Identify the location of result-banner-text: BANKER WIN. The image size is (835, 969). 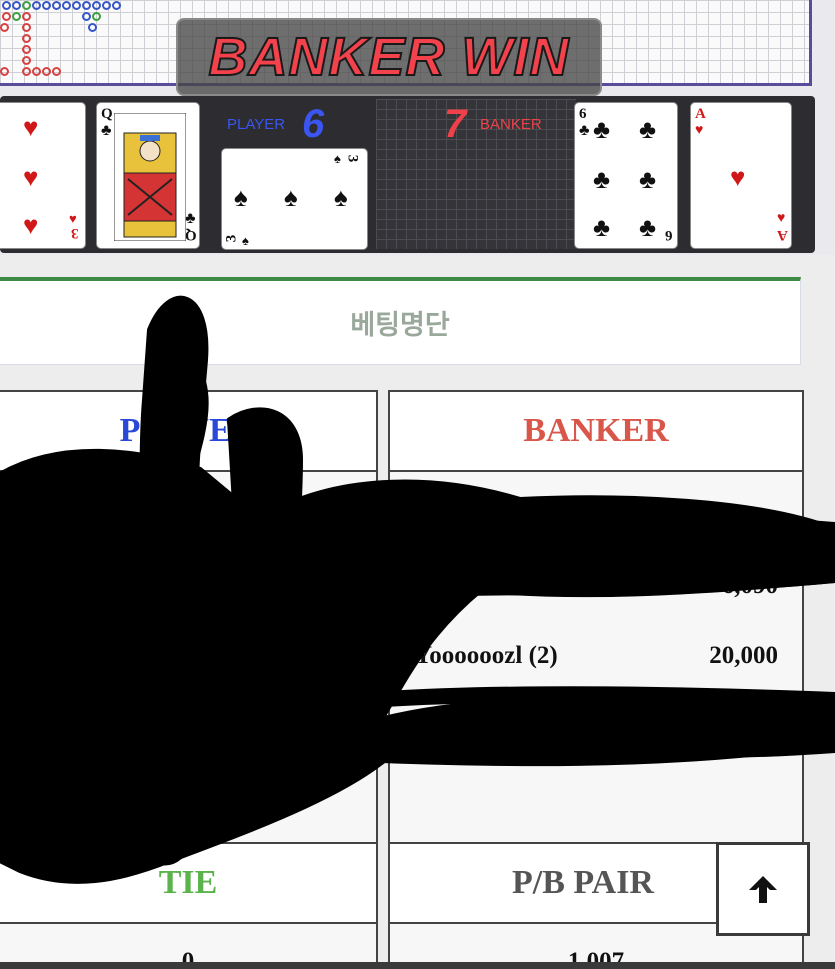
(389, 57).